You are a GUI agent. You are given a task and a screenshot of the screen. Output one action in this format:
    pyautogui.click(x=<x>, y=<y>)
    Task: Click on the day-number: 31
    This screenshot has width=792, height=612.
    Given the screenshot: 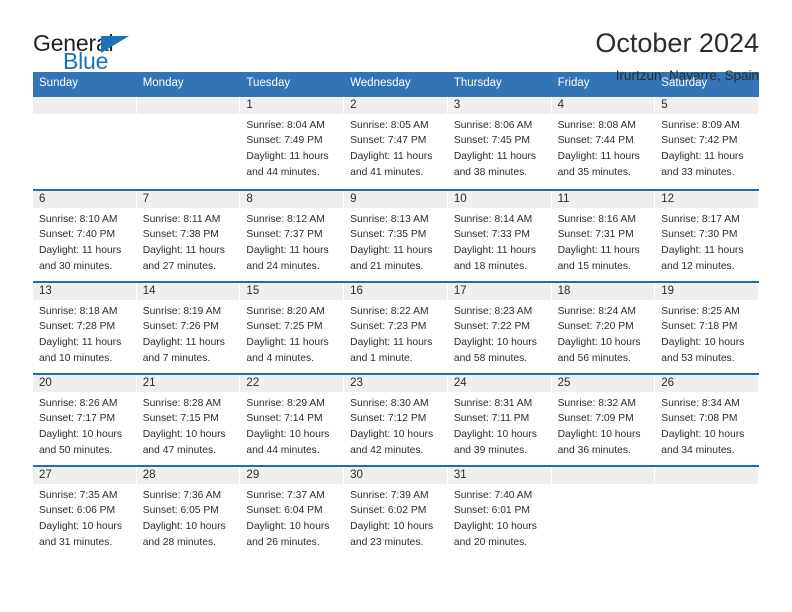 What is the action you would take?
    pyautogui.click(x=499, y=475)
    